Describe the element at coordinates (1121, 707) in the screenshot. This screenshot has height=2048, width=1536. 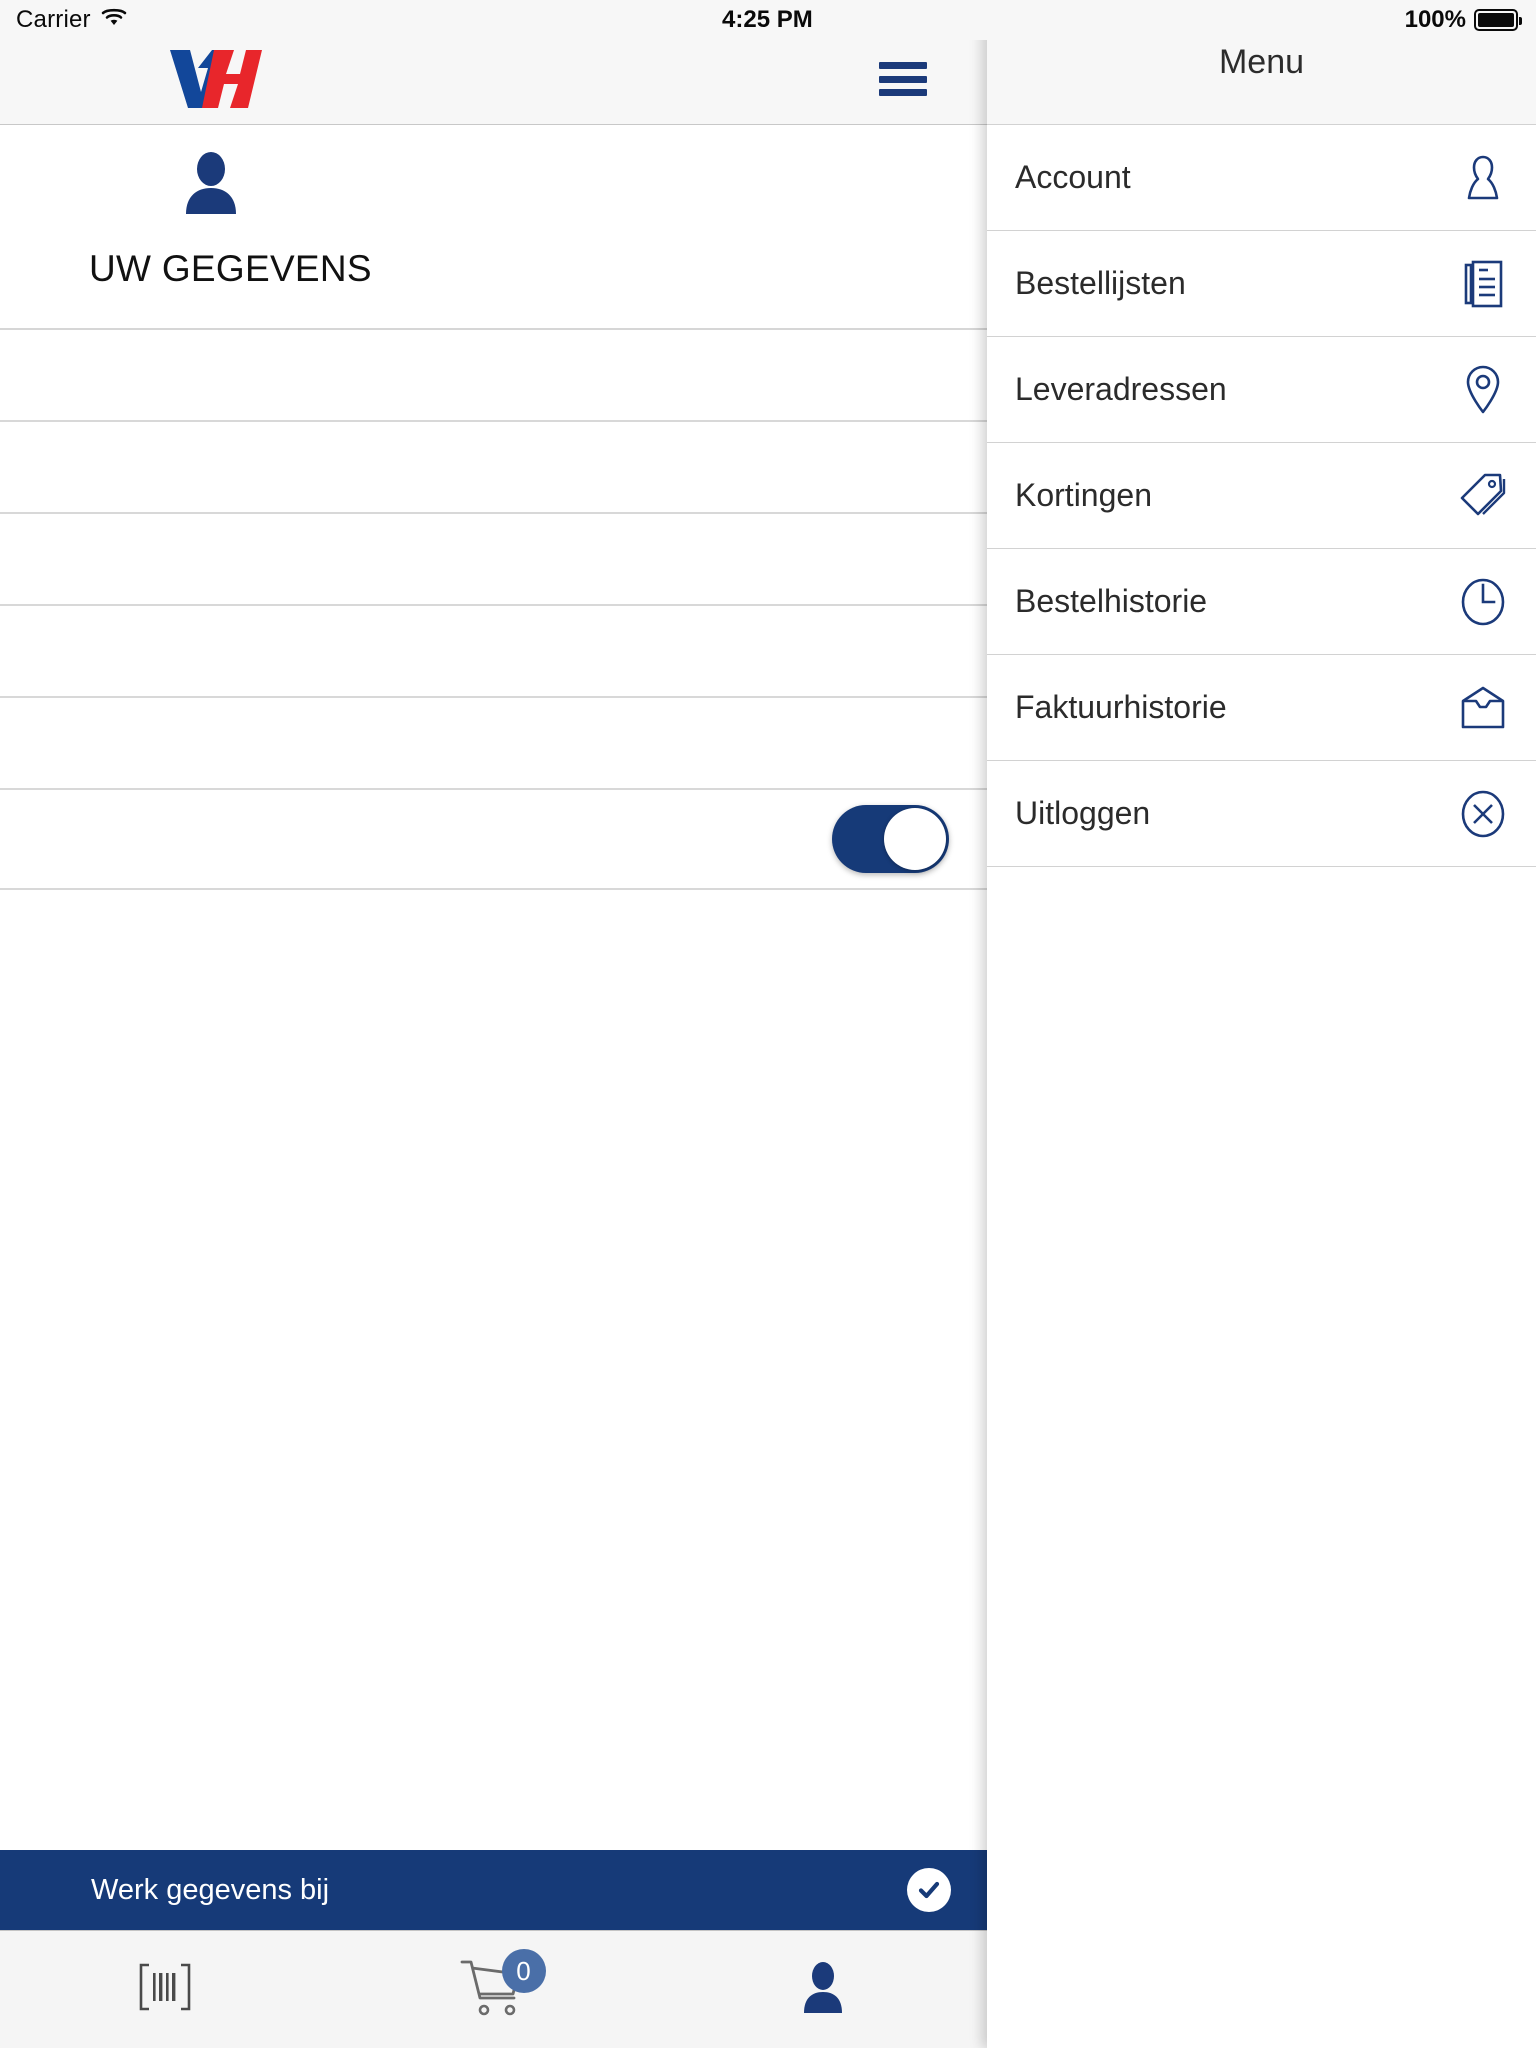
I see `menu-item-label: Faktuurhistorie` at that location.